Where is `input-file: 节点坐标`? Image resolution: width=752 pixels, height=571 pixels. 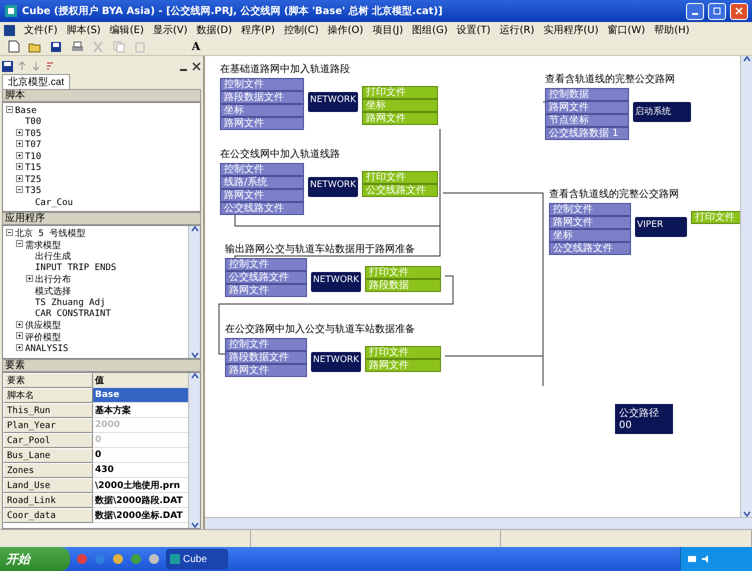 input-file: 节点坐标 is located at coordinates (587, 120).